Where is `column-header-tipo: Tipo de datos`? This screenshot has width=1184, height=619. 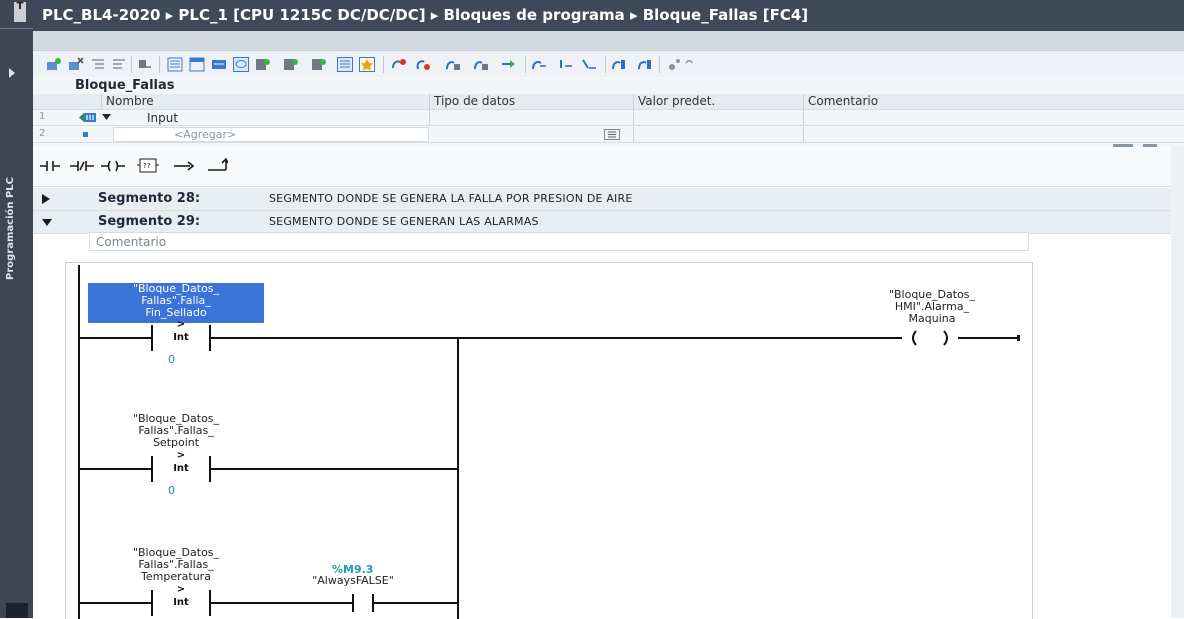
column-header-tipo: Tipo de datos is located at coordinates (531, 101).